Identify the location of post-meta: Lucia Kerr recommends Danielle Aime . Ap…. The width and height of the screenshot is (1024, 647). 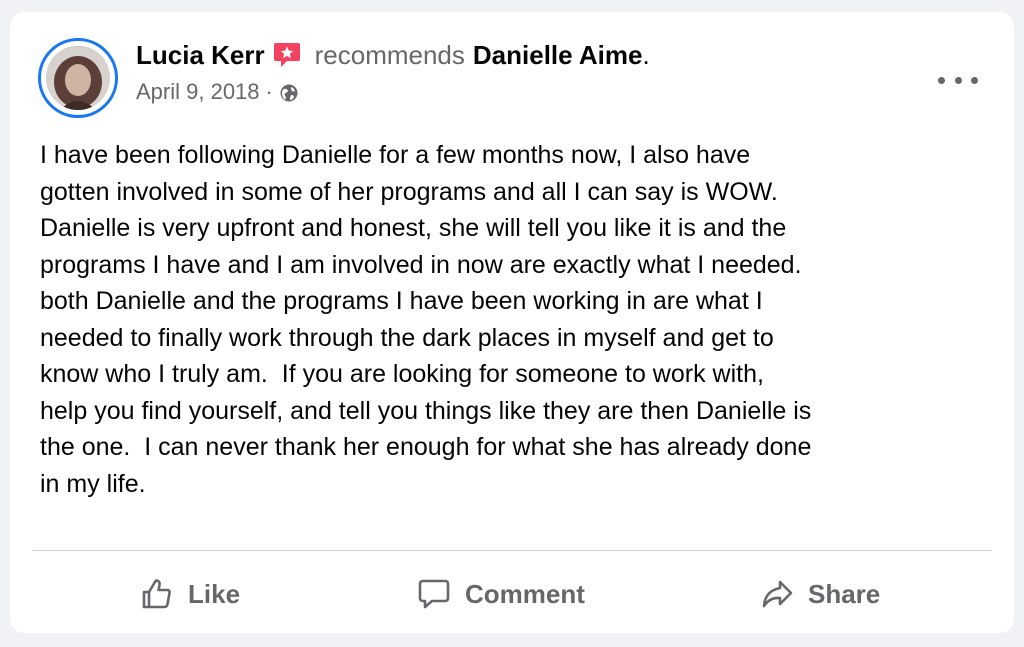
(536, 72).